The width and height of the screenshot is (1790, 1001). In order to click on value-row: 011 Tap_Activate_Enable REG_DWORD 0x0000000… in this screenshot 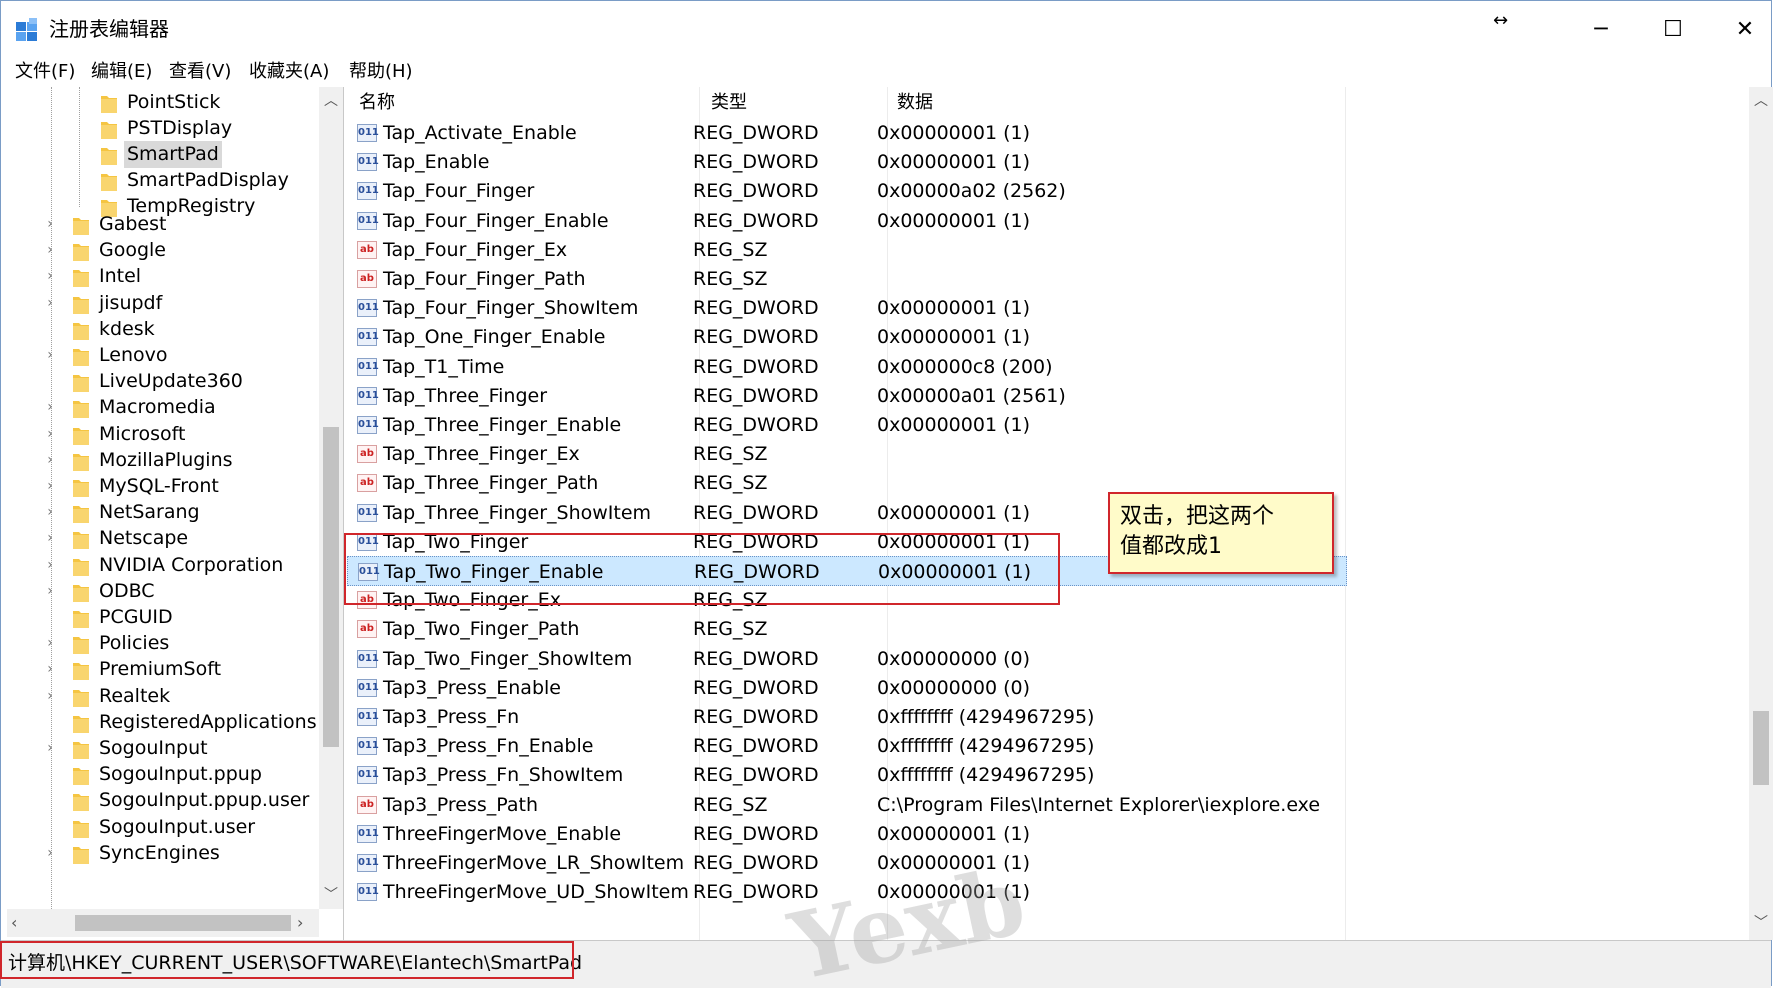, I will do `click(847, 133)`.